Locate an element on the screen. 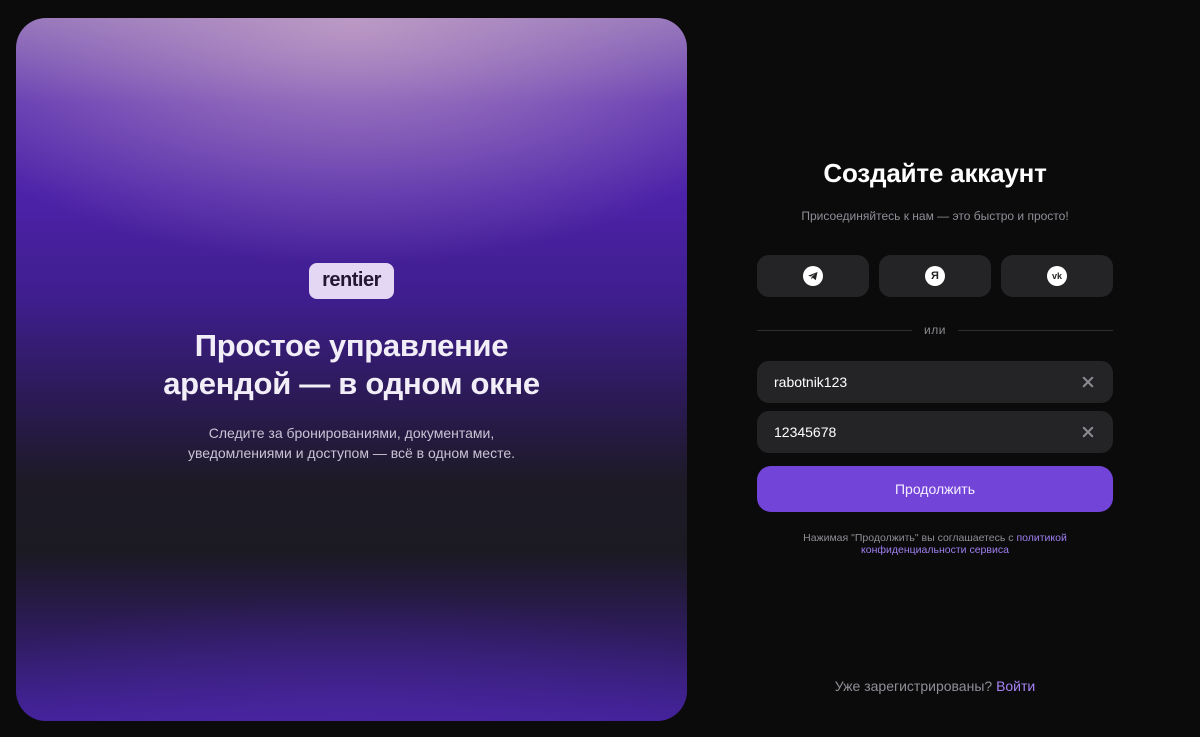 Image resolution: width=1200 pixels, height=737 pixels. login-field is located at coordinates (935, 382).